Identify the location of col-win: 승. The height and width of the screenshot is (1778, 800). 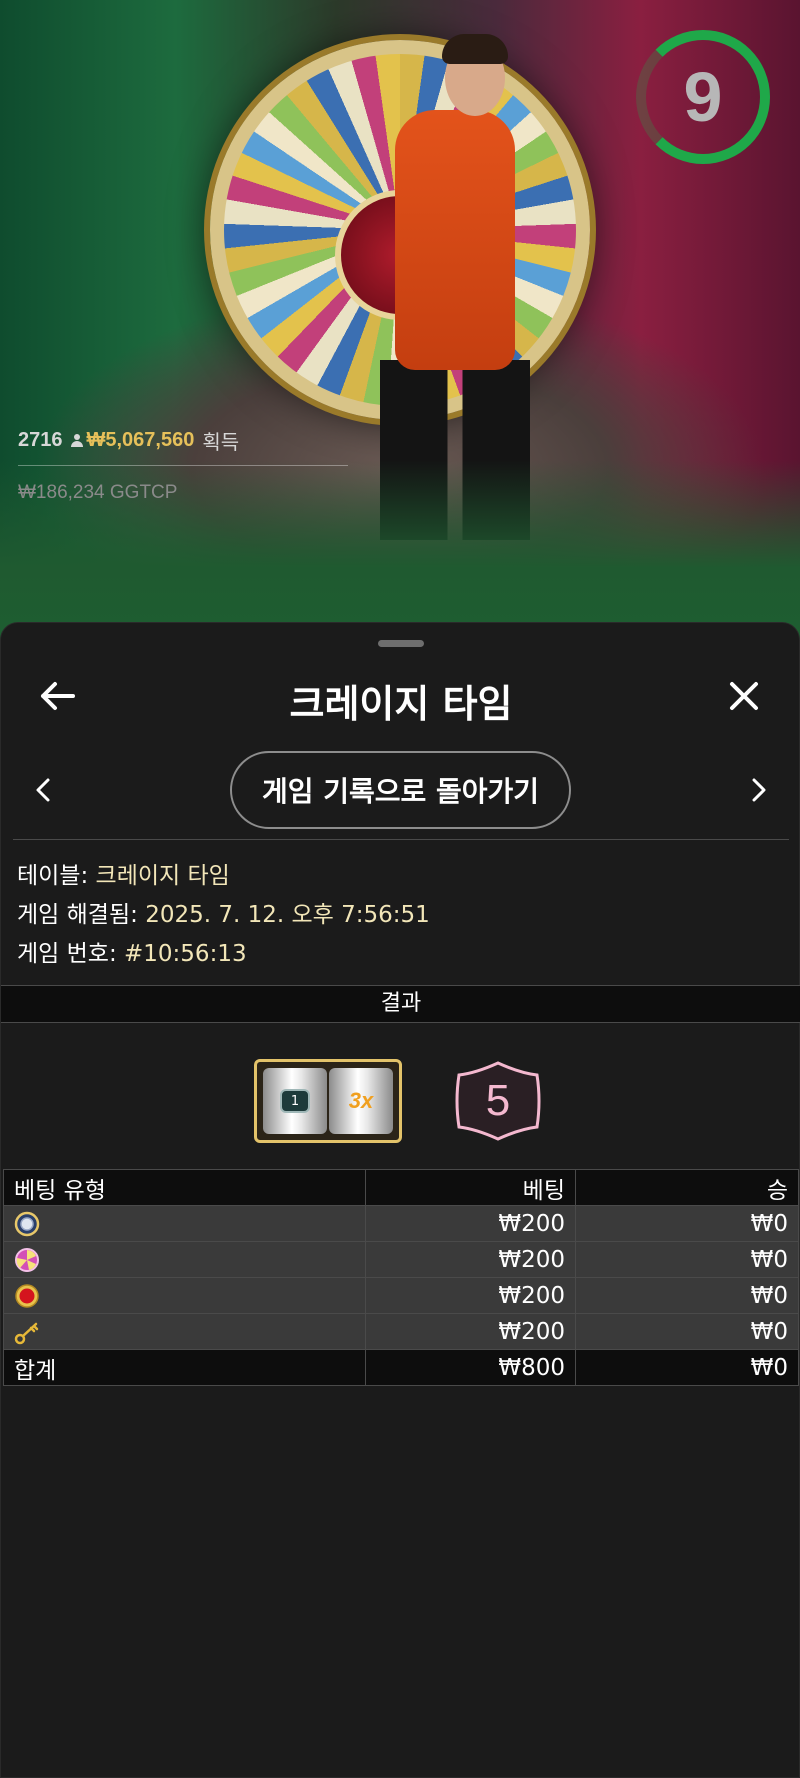
(687, 1187).